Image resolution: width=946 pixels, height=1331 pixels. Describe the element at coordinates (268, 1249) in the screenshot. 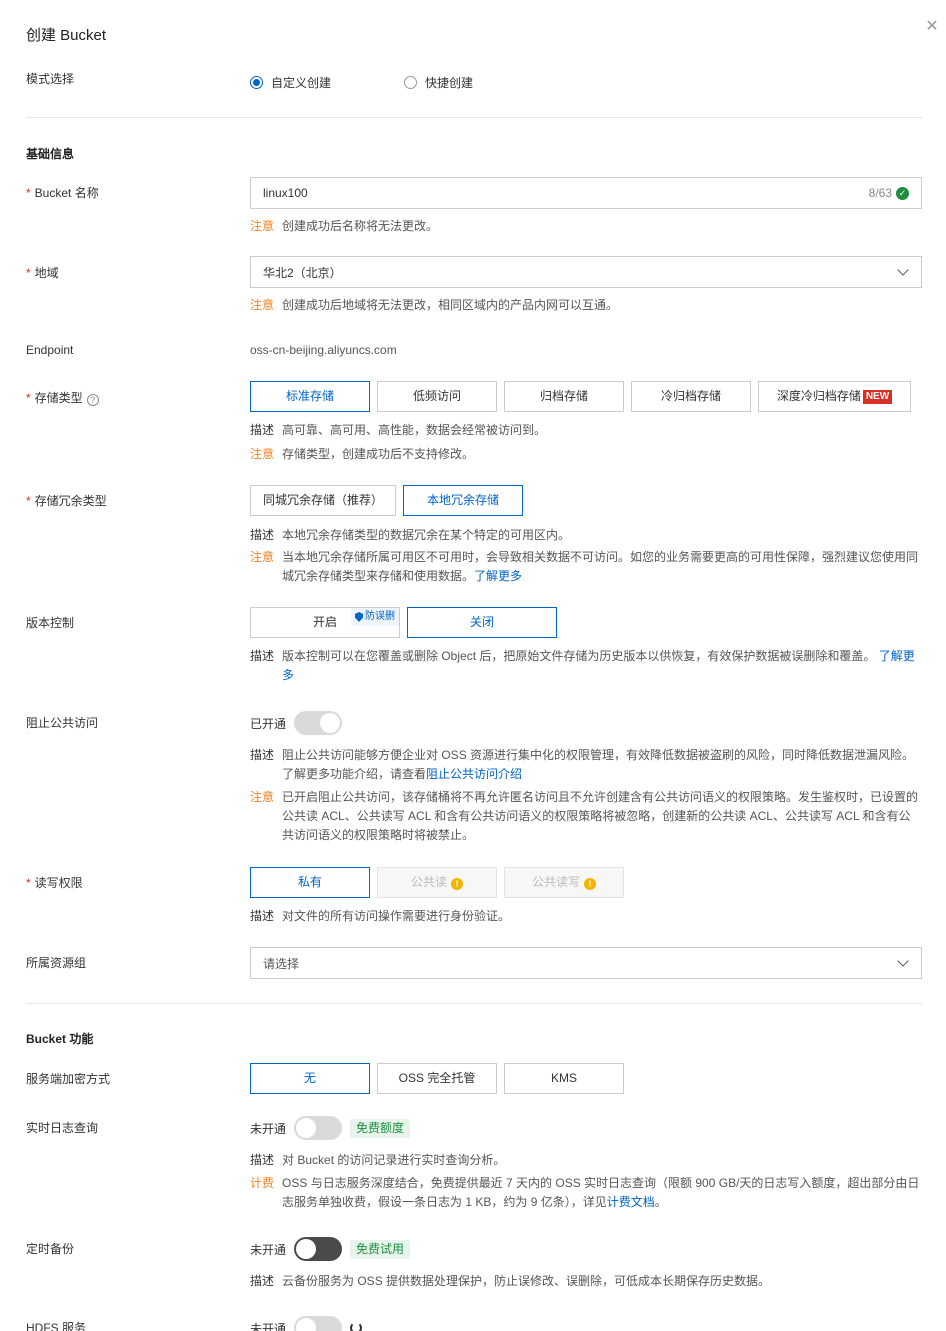

I see `backup-status: 未开通` at that location.